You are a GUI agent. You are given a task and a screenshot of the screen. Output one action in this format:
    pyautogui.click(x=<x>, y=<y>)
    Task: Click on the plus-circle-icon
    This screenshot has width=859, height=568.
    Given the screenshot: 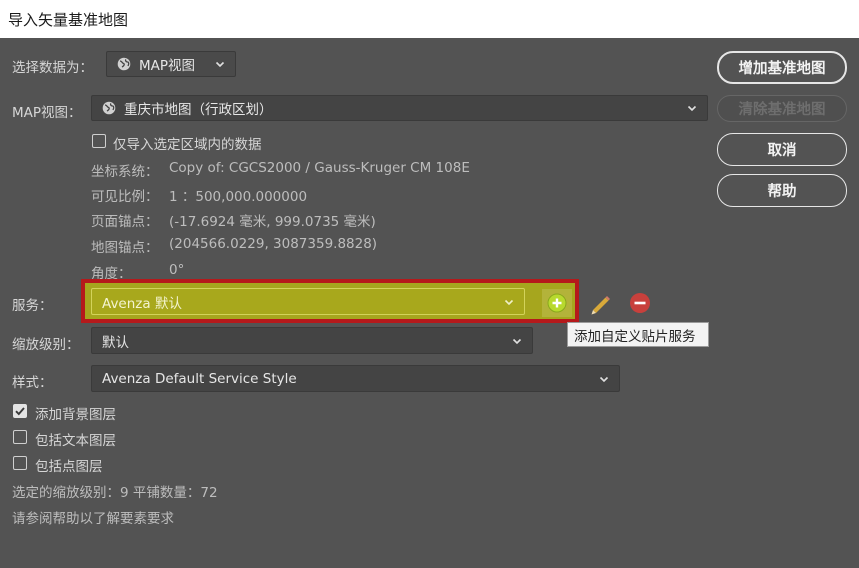 What is the action you would take?
    pyautogui.click(x=557, y=303)
    